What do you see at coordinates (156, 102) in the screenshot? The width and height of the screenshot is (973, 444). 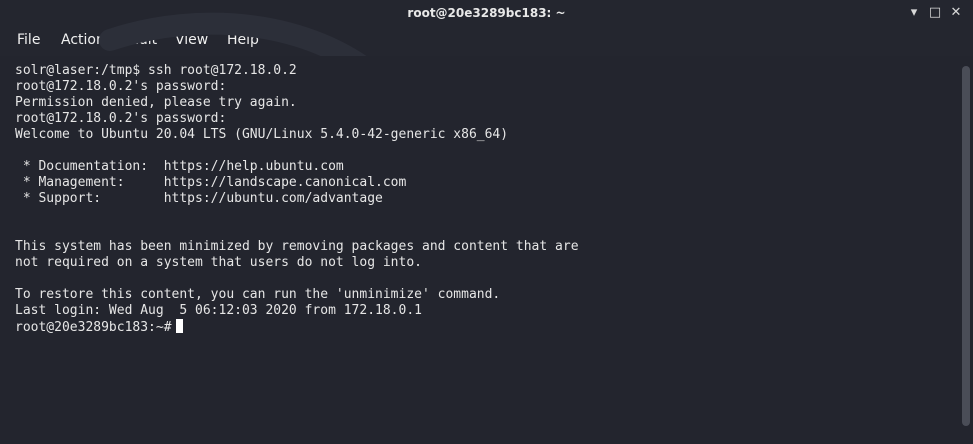 I see `terminal-line: Permission denied, please try again.` at bounding box center [156, 102].